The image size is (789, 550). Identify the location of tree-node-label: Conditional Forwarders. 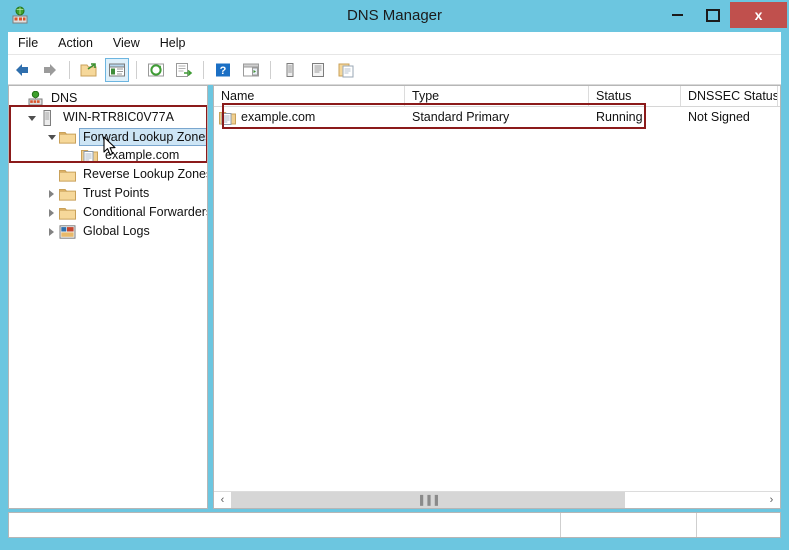
(145, 212).